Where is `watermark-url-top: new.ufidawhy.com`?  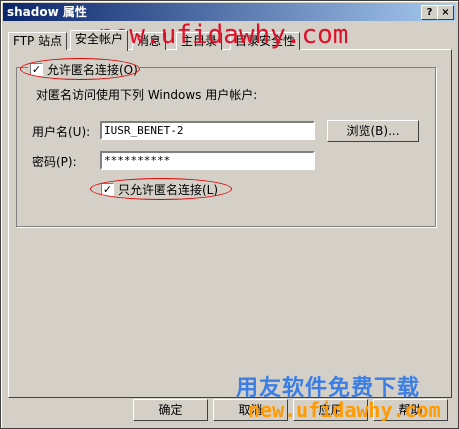 watermark-url-top: new.ufidawhy.com is located at coordinates (223, 35).